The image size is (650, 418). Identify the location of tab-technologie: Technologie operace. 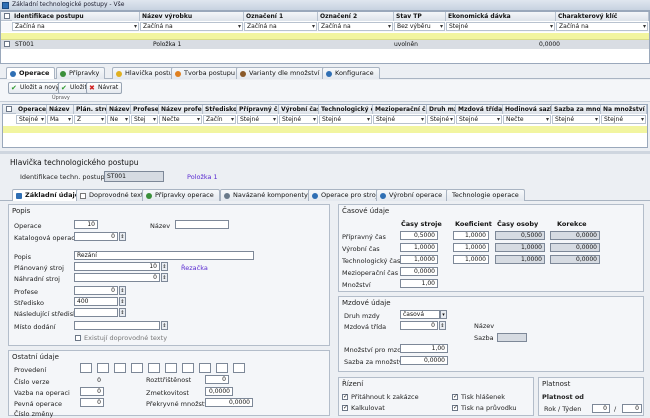
(485, 195).